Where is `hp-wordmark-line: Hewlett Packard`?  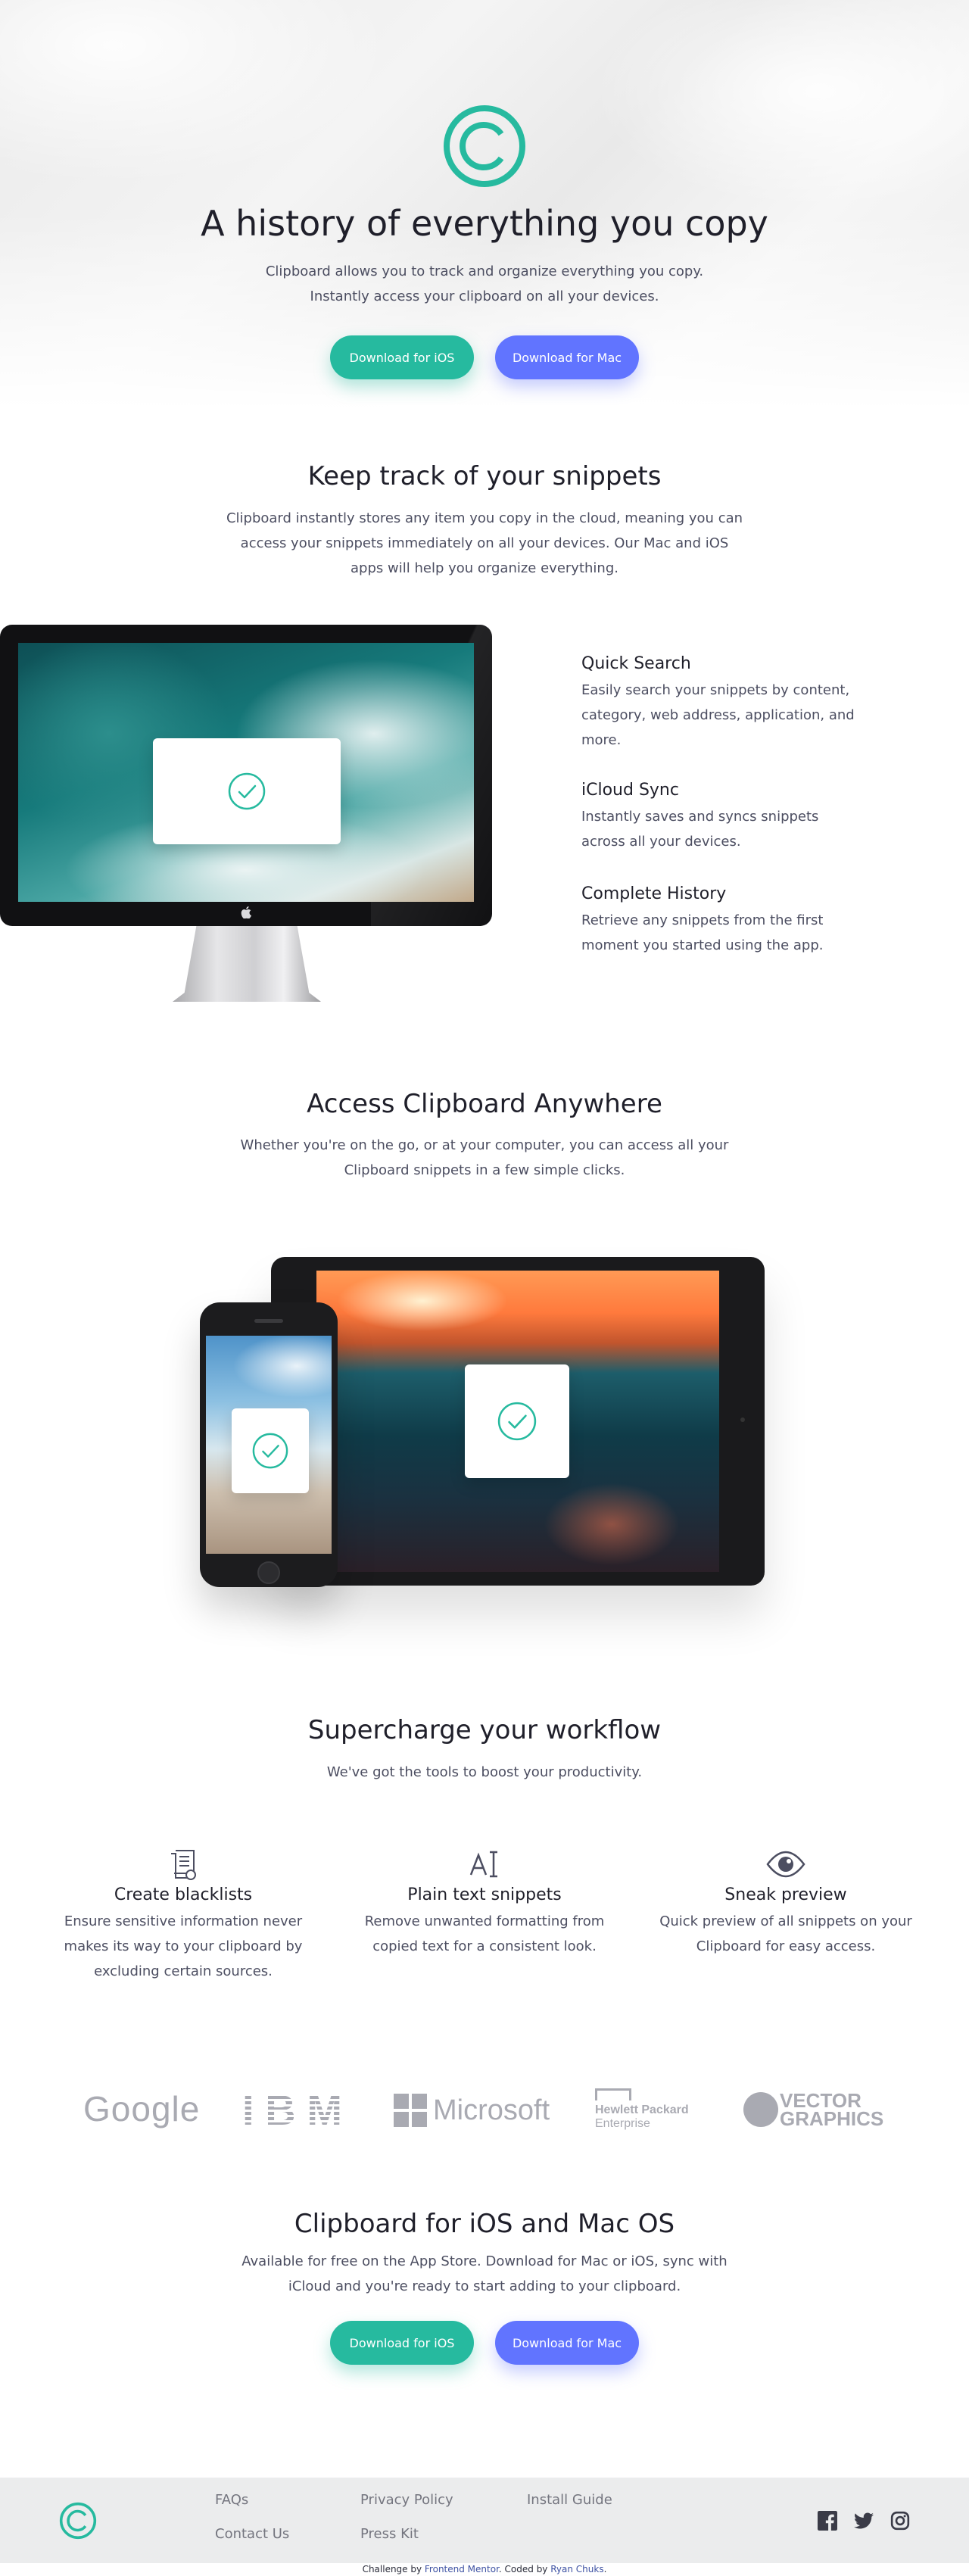
hp-wordmark-line: Hewlett Packard is located at coordinates (642, 2110).